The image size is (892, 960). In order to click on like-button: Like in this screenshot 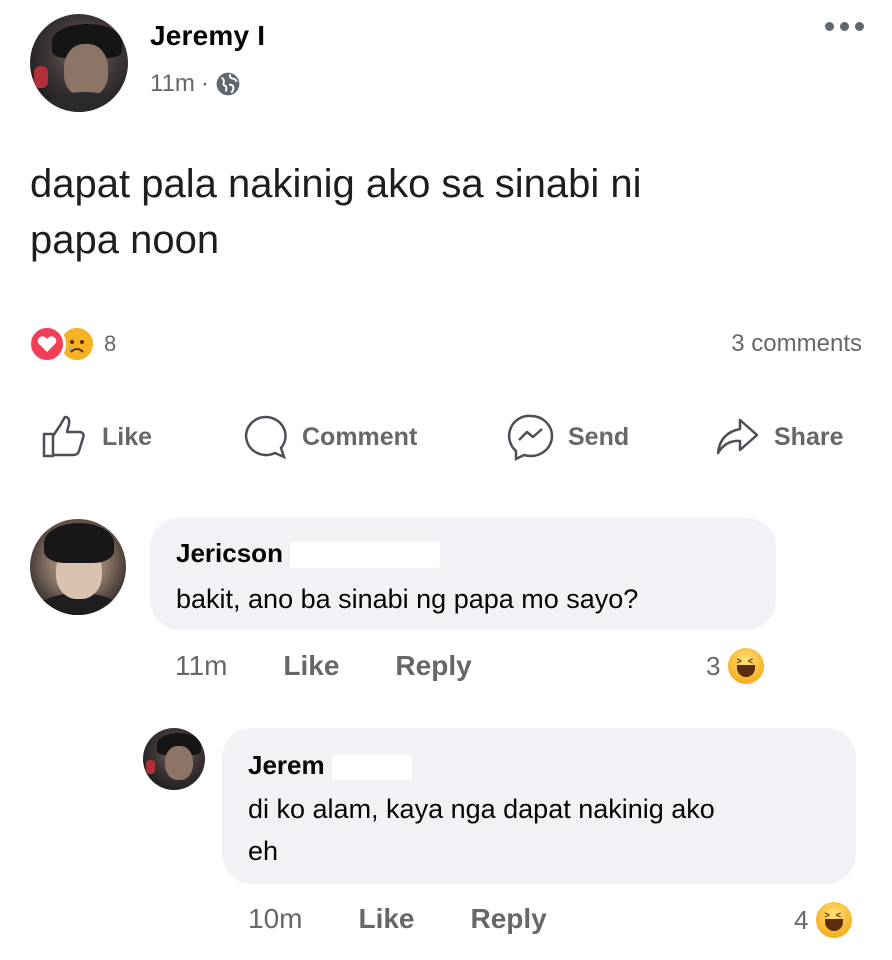, I will do `click(96, 437)`.